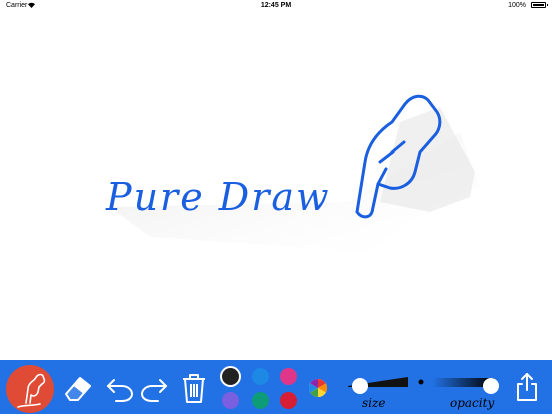 Image resolution: width=552 pixels, height=418 pixels. What do you see at coordinates (230, 376) in the screenshot?
I see `color-black` at bounding box center [230, 376].